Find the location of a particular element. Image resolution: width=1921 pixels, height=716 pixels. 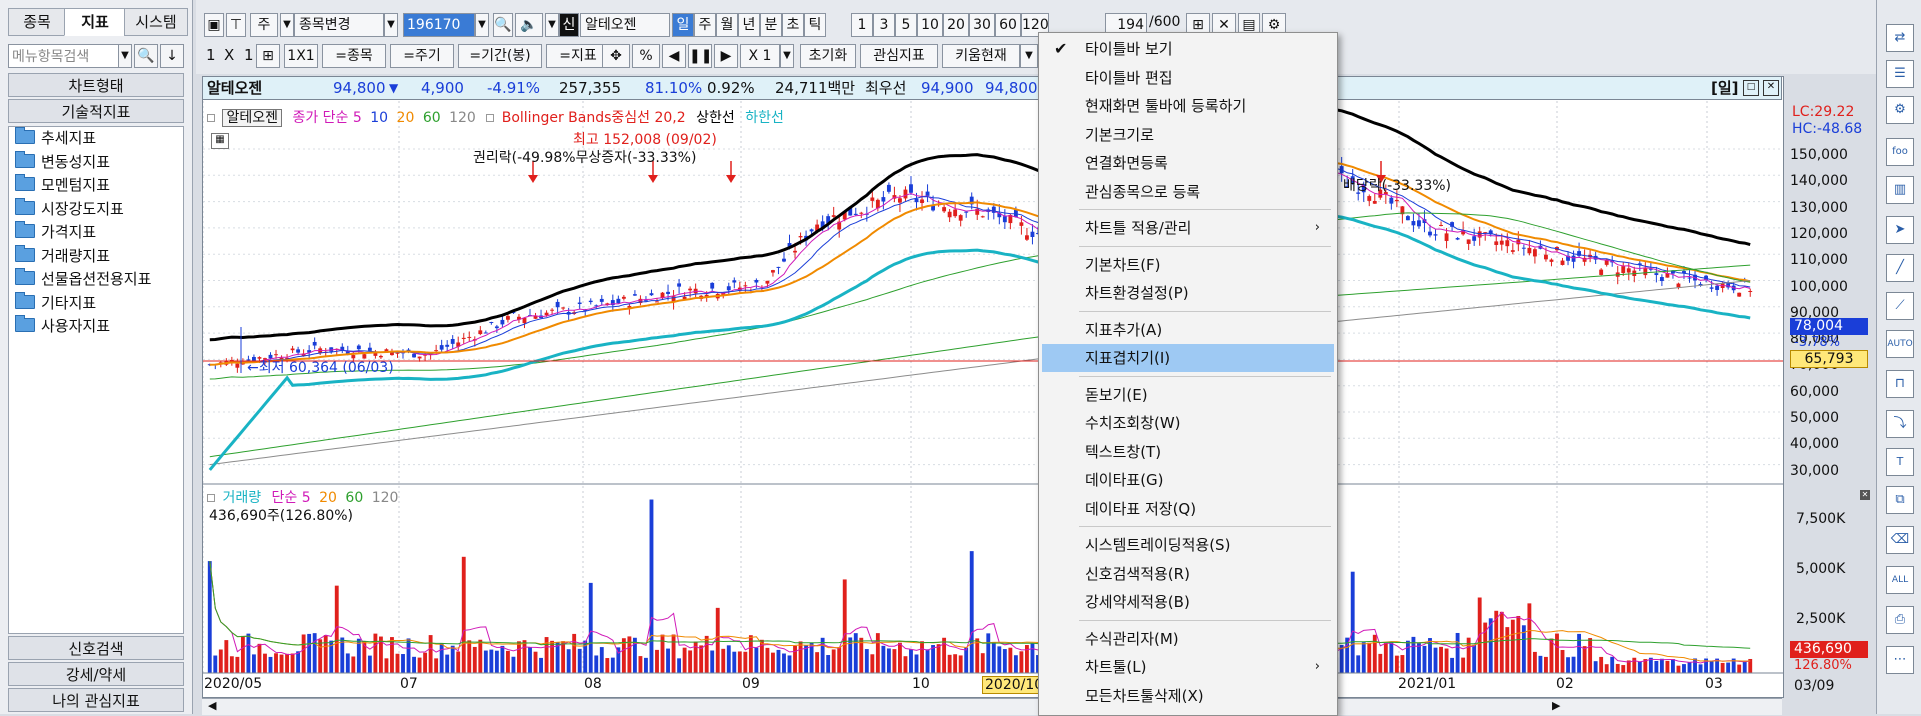

menu-item: 돋보기(E) is located at coordinates (1188, 395).